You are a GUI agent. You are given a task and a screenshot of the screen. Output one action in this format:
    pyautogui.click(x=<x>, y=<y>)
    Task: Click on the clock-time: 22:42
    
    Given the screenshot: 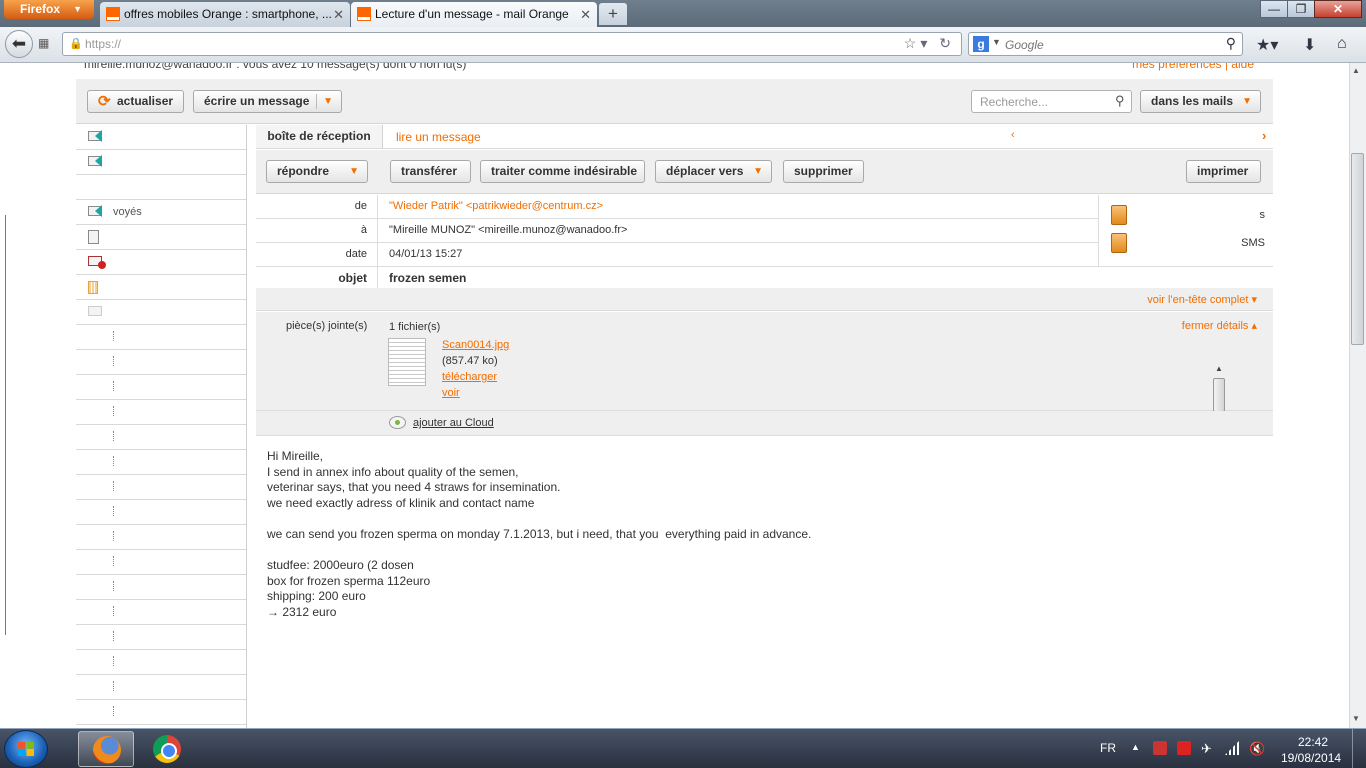 What is the action you would take?
    pyautogui.click(x=1313, y=742)
    